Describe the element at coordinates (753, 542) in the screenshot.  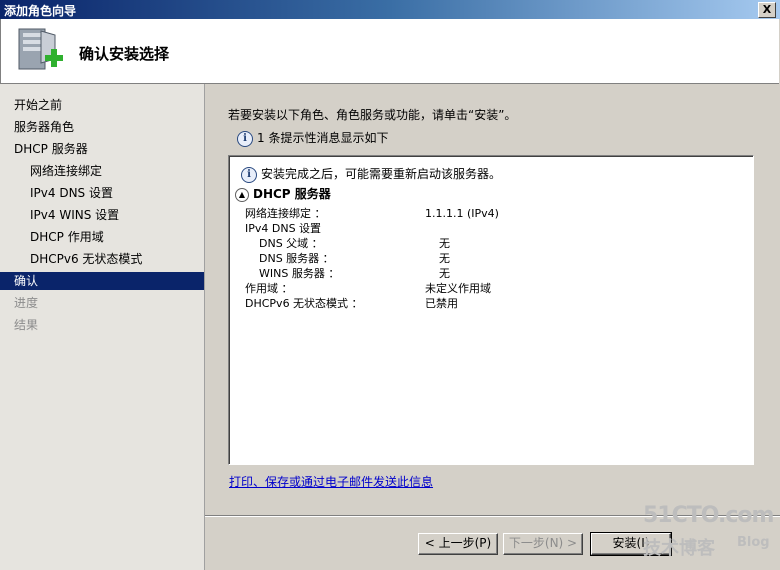
I see `watermark-blog-en: Blog` at that location.